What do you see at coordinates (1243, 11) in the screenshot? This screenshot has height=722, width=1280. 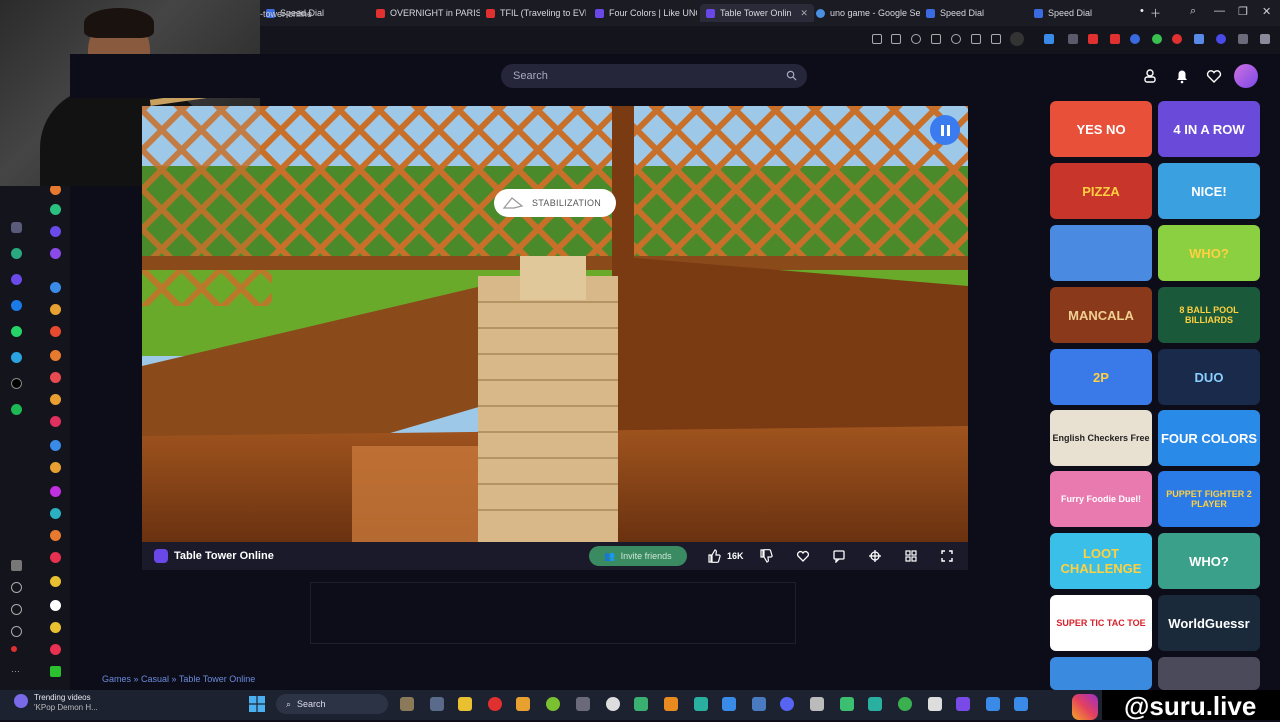 I see `maximize-icon: ❐` at bounding box center [1243, 11].